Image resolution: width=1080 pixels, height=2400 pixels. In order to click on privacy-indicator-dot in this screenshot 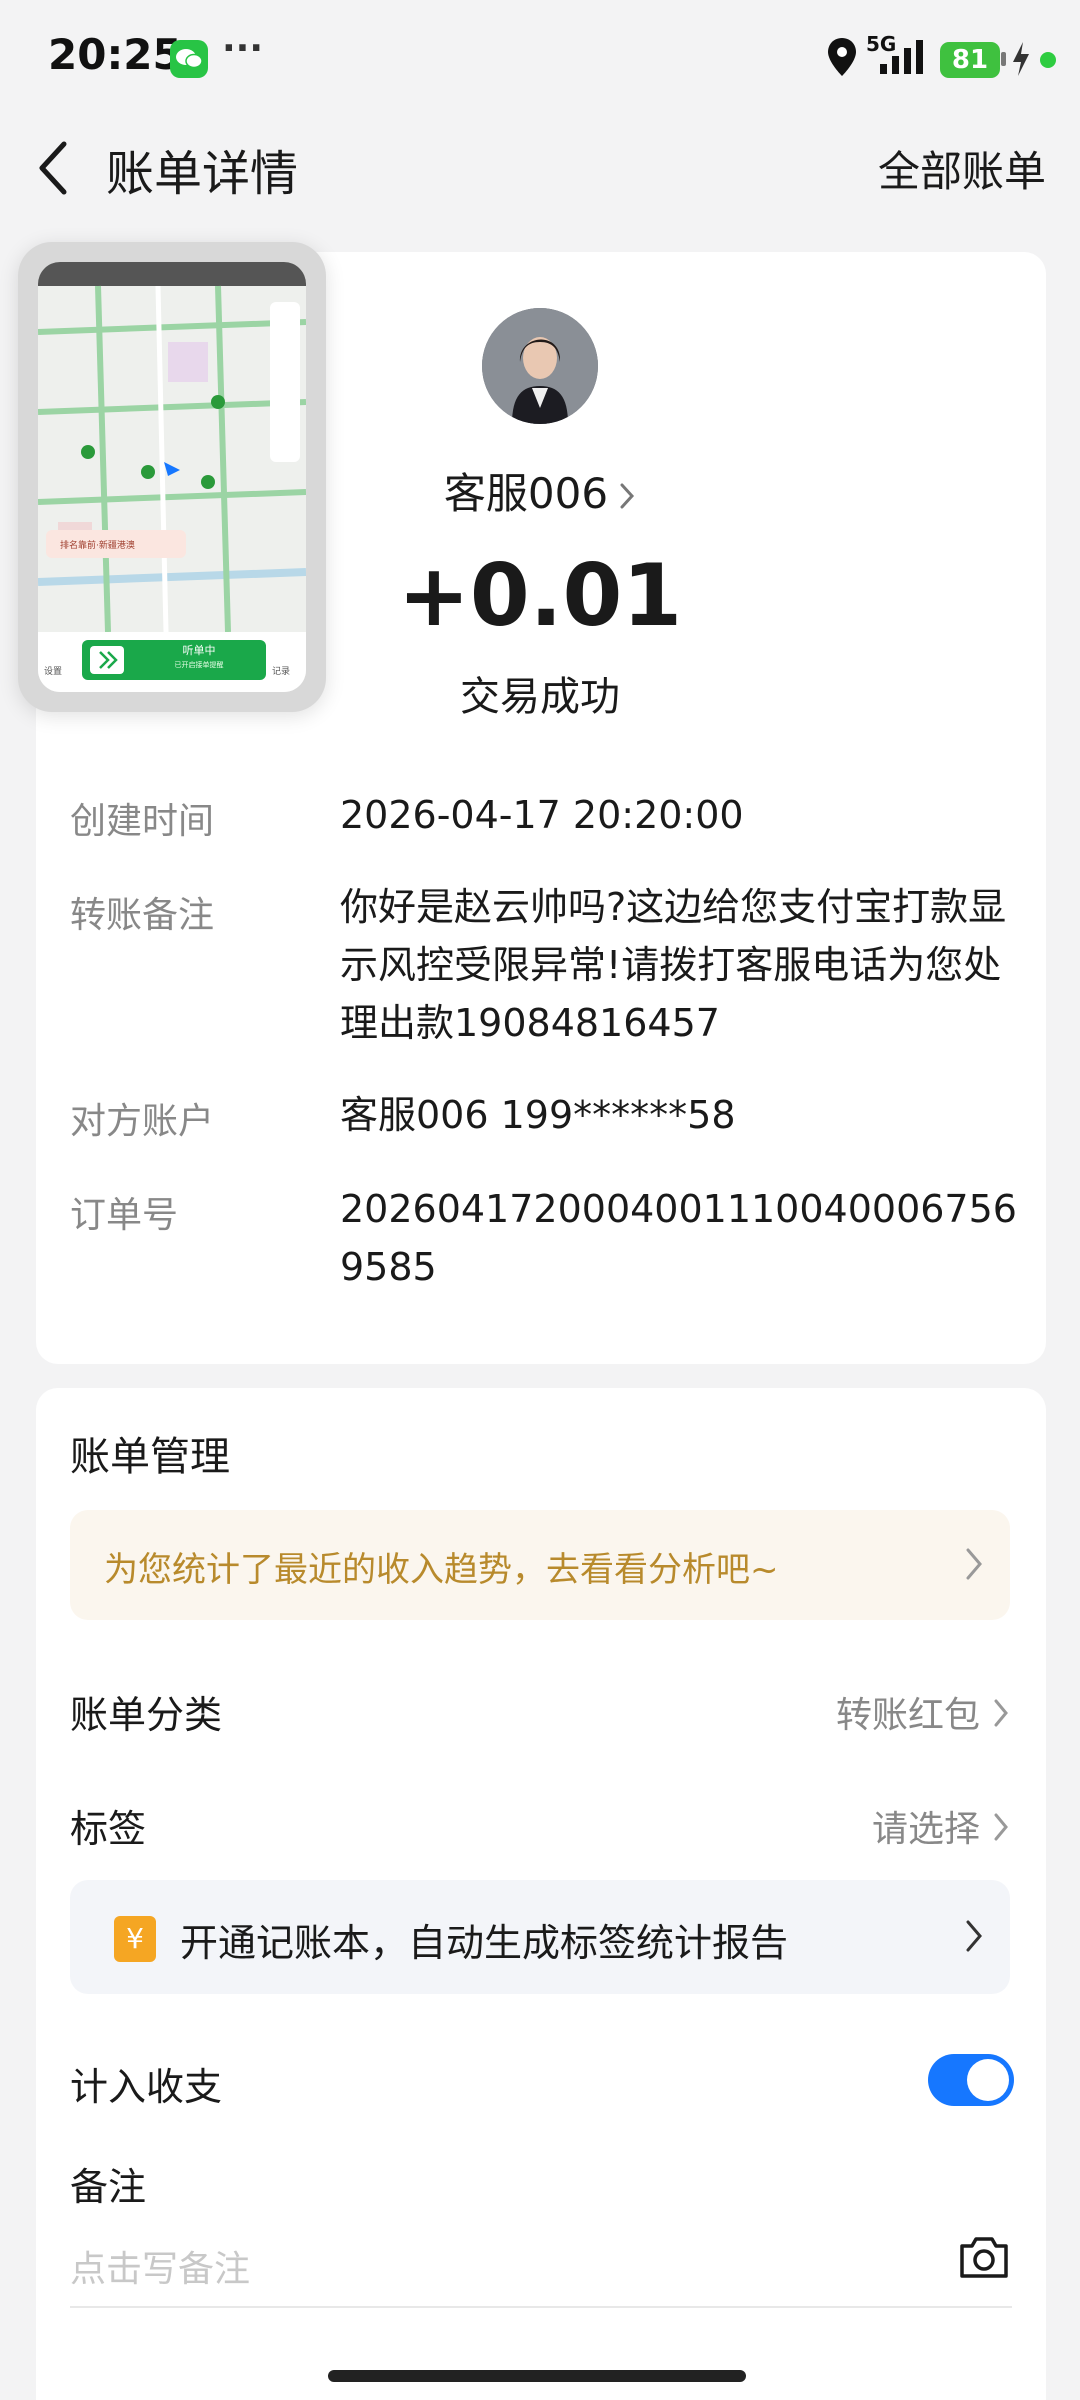, I will do `click(1048, 60)`.